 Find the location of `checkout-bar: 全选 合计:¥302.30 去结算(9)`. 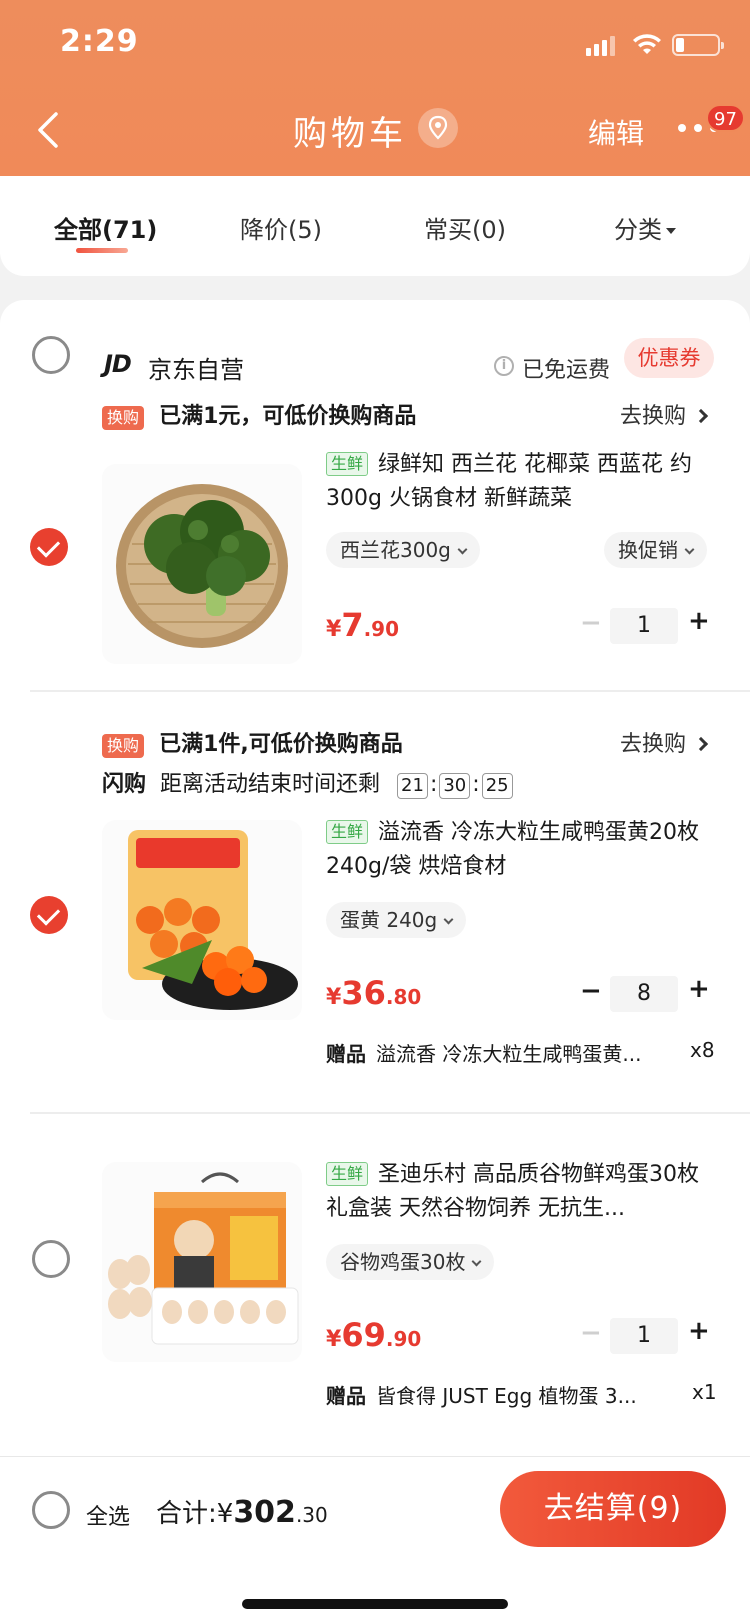

checkout-bar: 全选 合计:¥302.30 去结算(9) is located at coordinates (375, 1540).